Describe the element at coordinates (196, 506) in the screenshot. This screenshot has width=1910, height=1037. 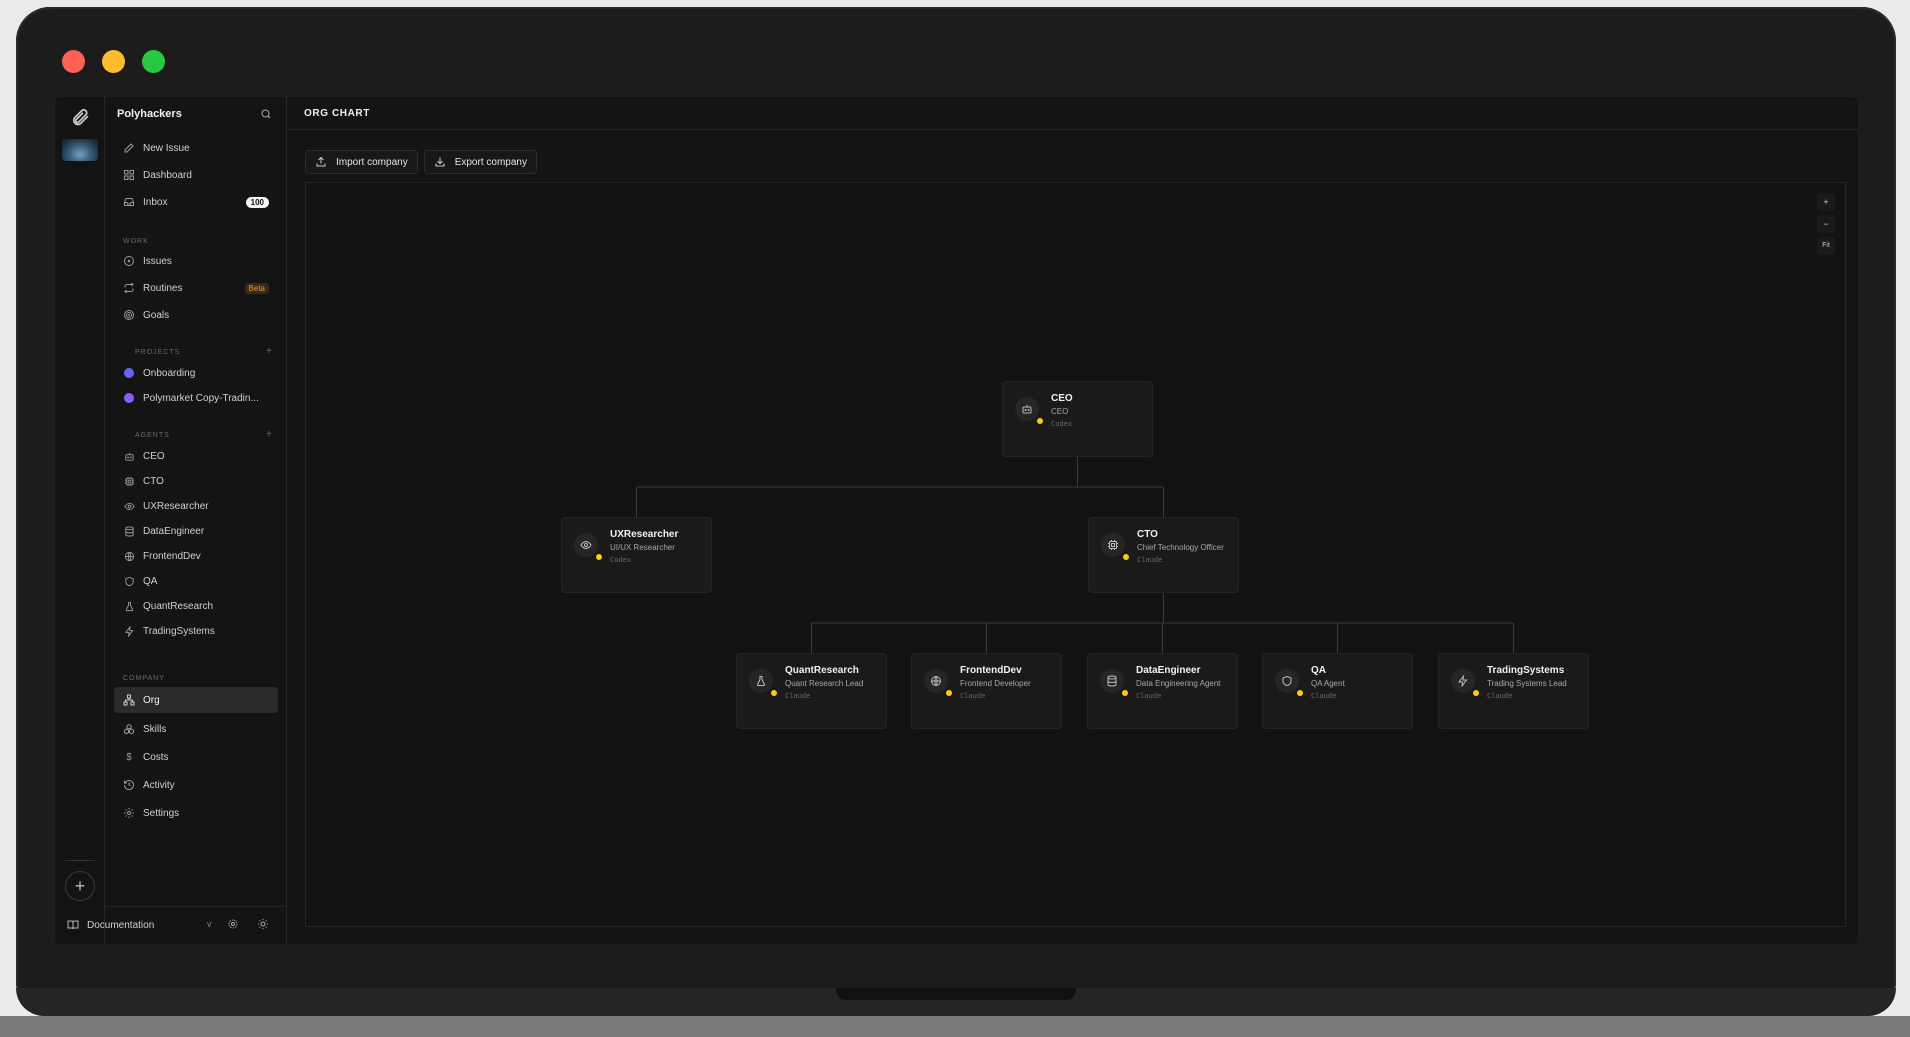
I see `agent-uxresearcher: UXResearcher` at that location.